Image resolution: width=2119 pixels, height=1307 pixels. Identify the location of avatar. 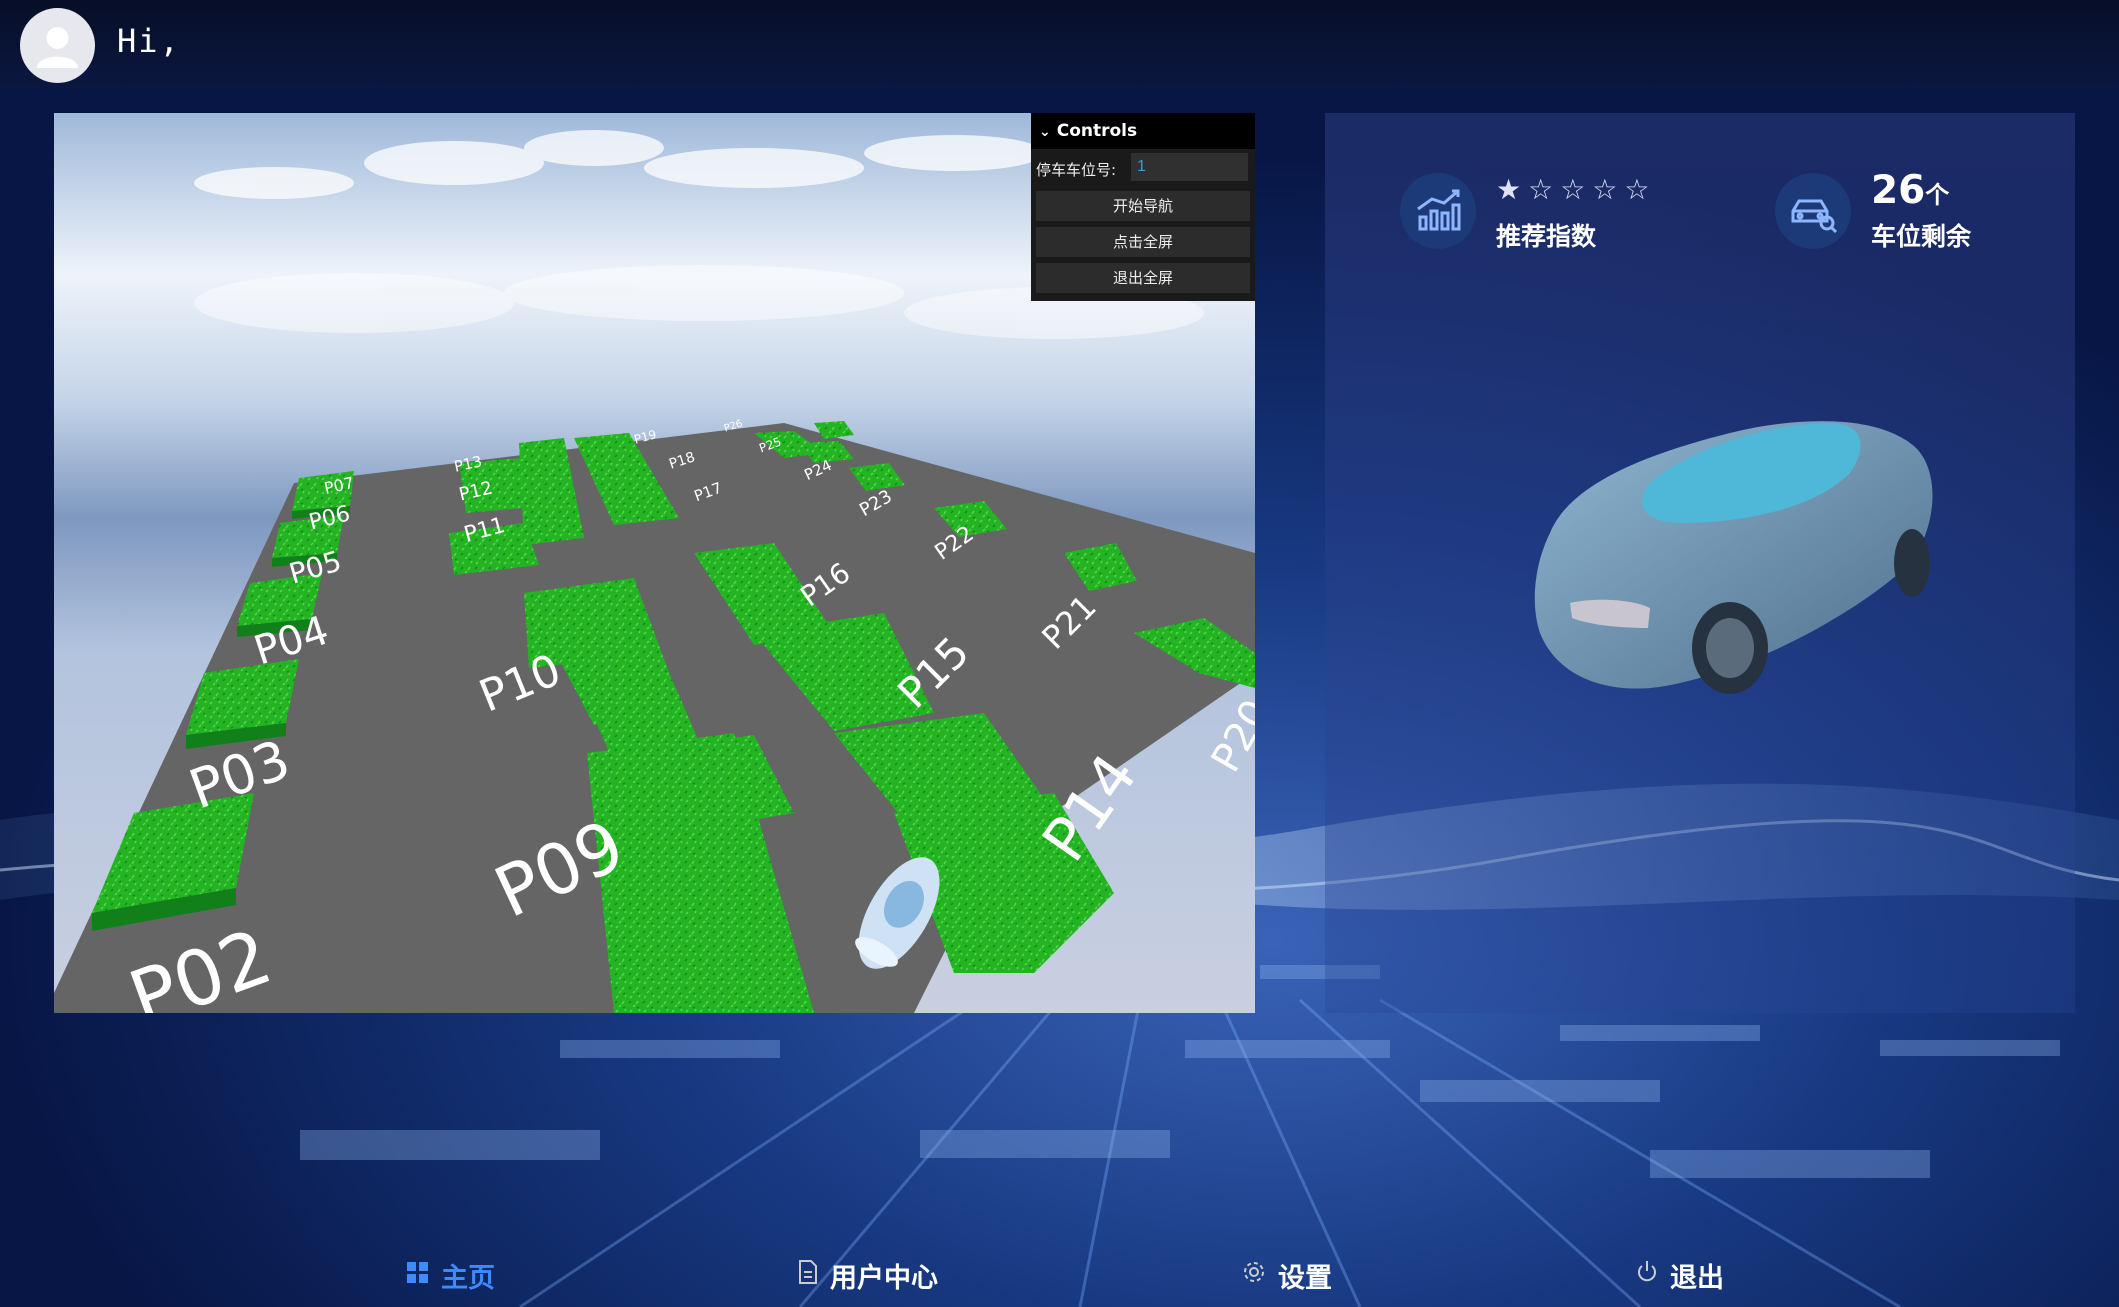
(57, 45).